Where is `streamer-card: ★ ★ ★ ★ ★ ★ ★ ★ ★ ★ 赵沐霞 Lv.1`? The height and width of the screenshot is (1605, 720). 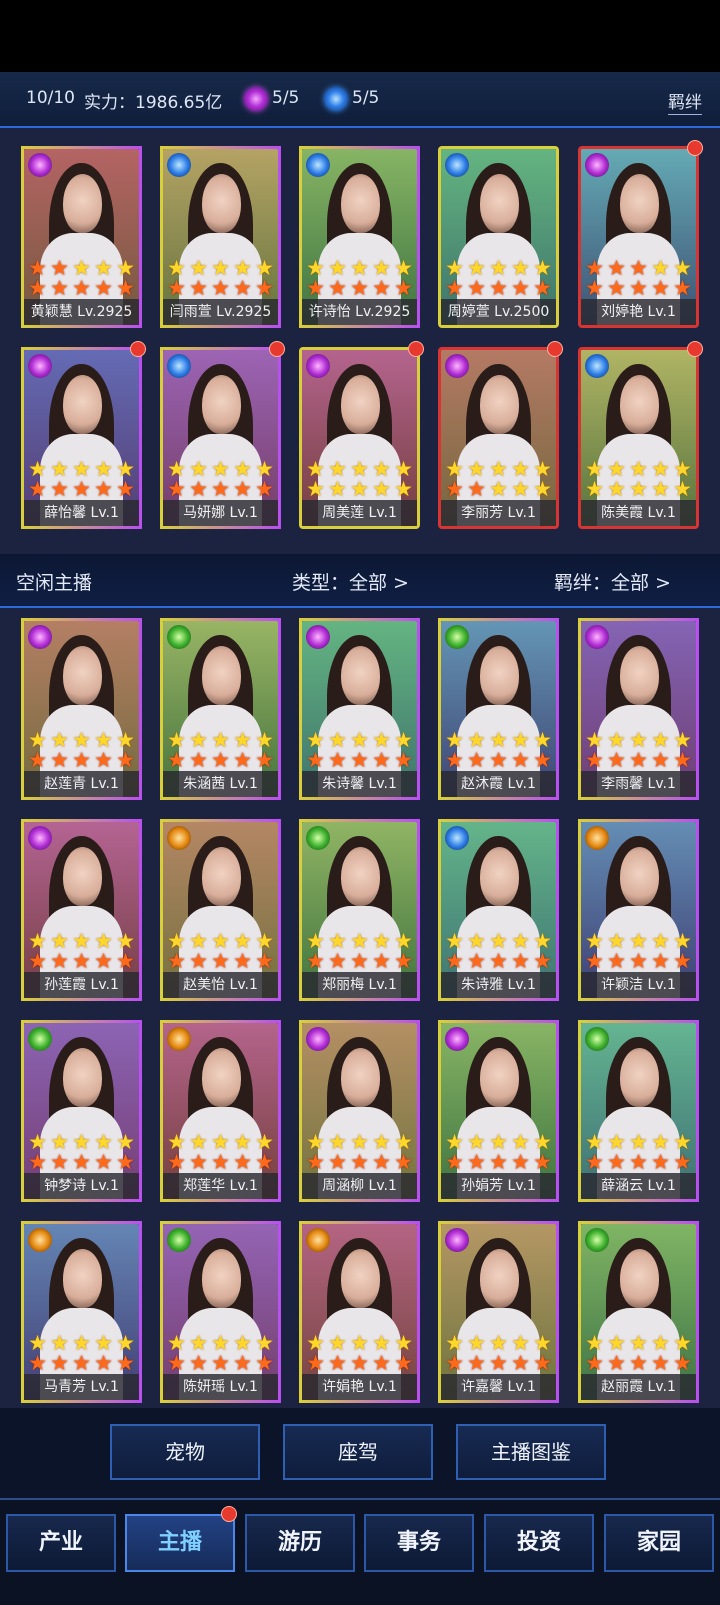 streamer-card: ★ ★ ★ ★ ★ ★ ★ ★ ★ ★ 赵沐霞 Lv.1 is located at coordinates (498, 709).